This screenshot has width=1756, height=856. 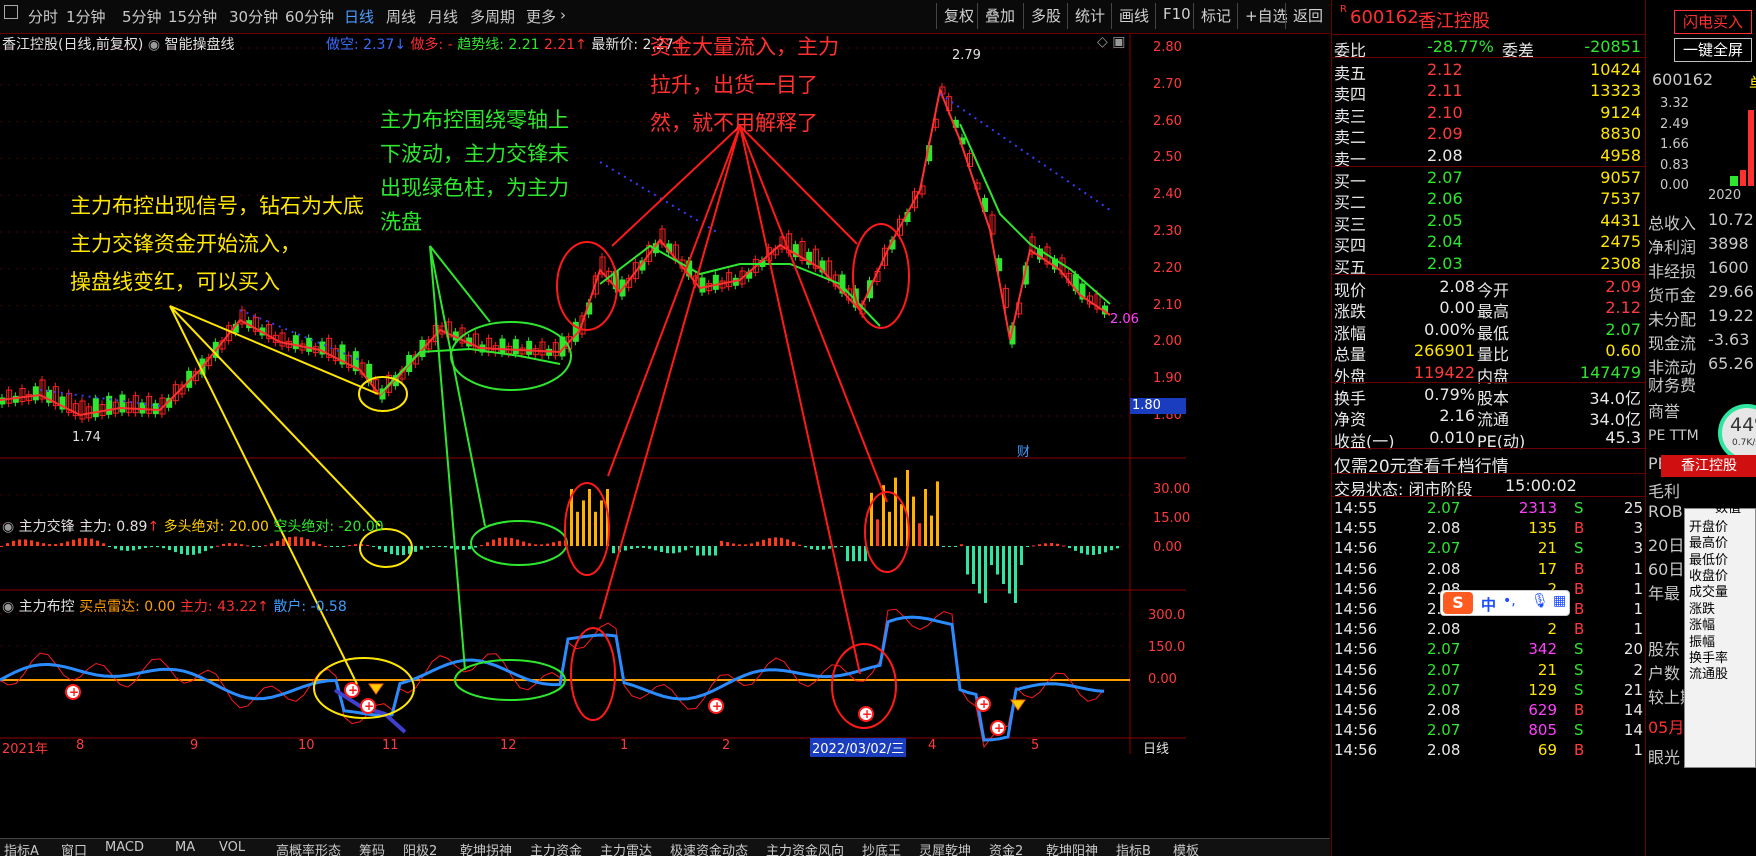 What do you see at coordinates (1488, 604) in the screenshot?
I see `ime-mode-label: 中` at bounding box center [1488, 604].